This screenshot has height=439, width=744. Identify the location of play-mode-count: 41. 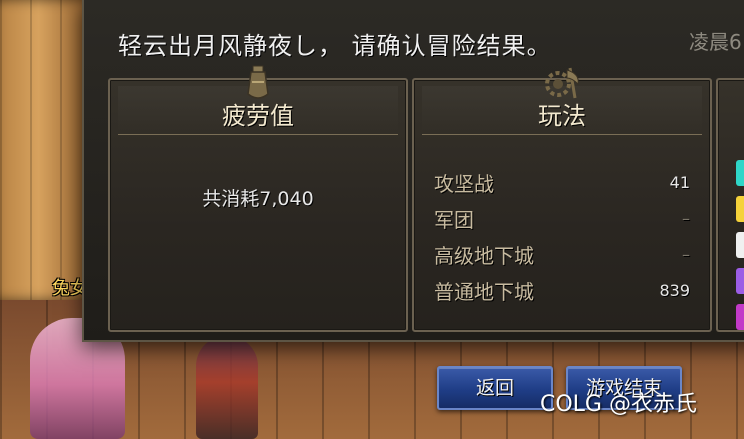
(679, 182).